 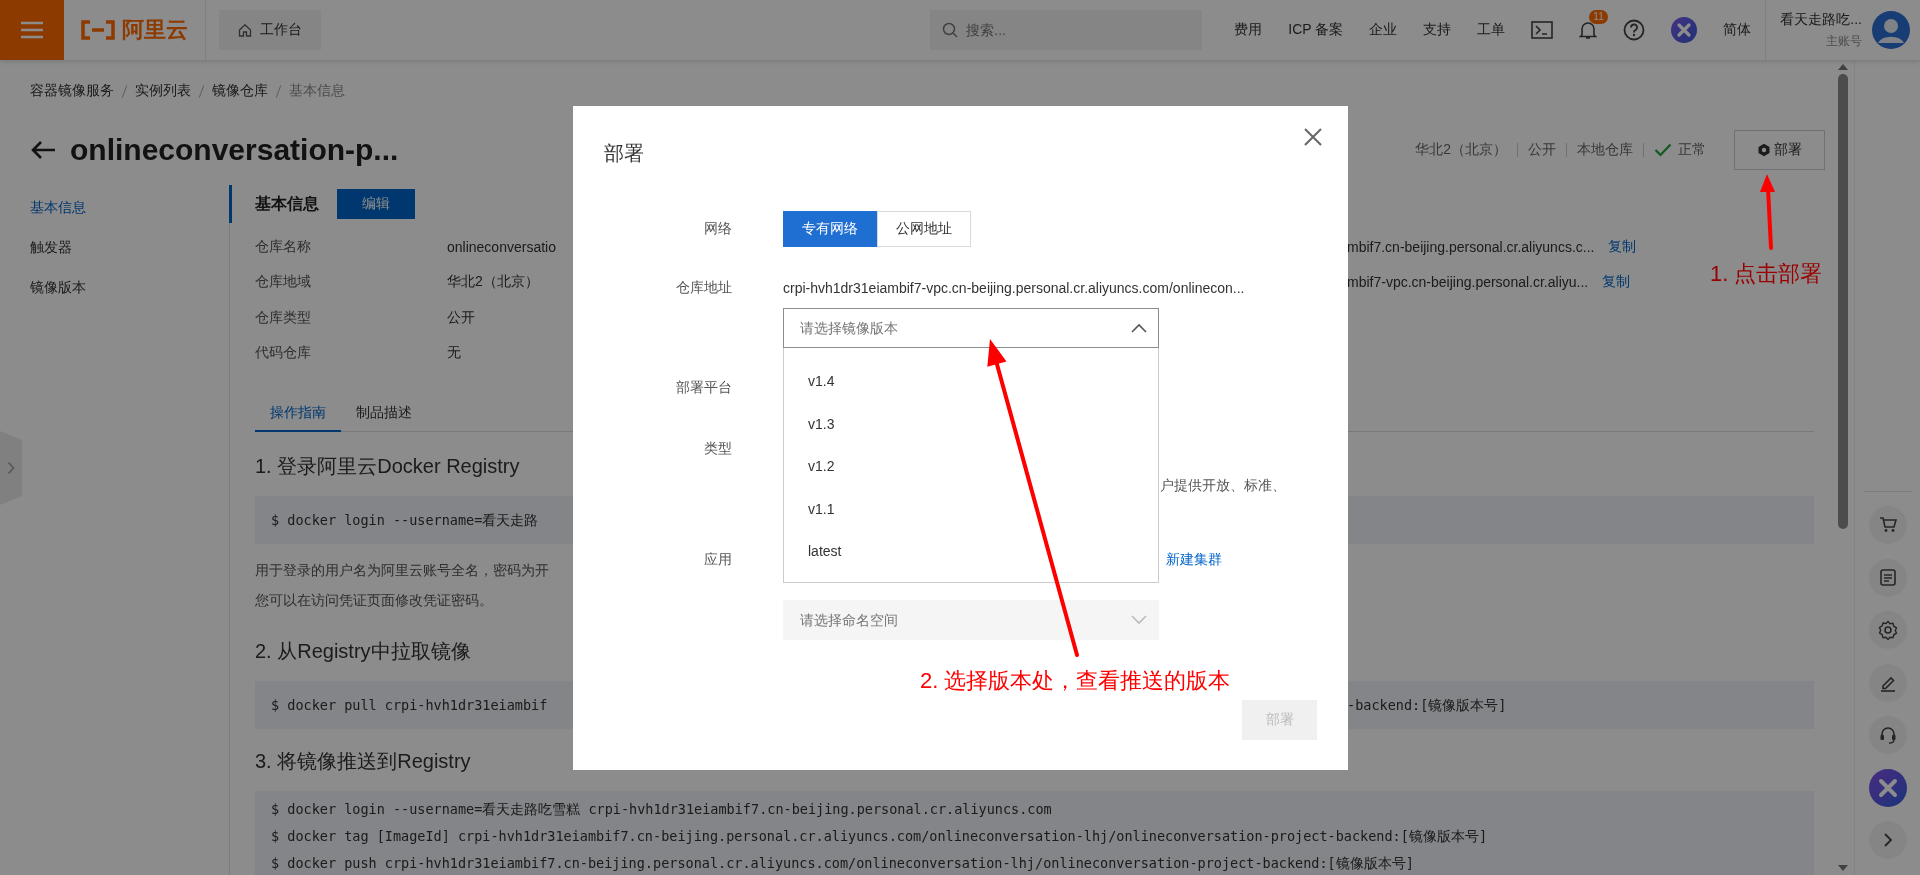 What do you see at coordinates (1737, 30) in the screenshot?
I see `language-link: 简体` at bounding box center [1737, 30].